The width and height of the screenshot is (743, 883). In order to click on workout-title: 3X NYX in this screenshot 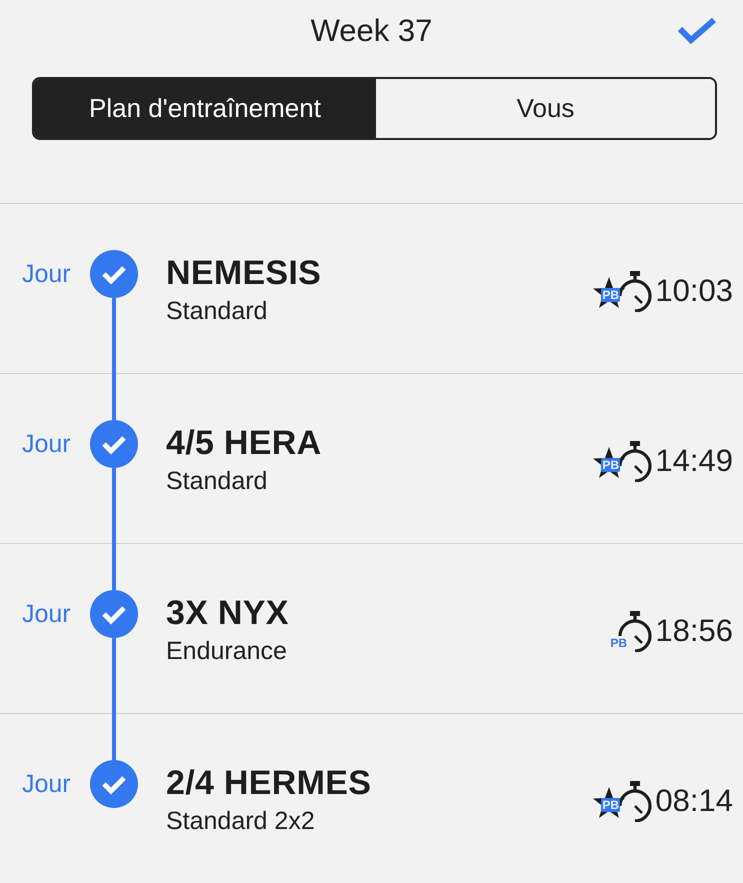, I will do `click(227, 613)`.